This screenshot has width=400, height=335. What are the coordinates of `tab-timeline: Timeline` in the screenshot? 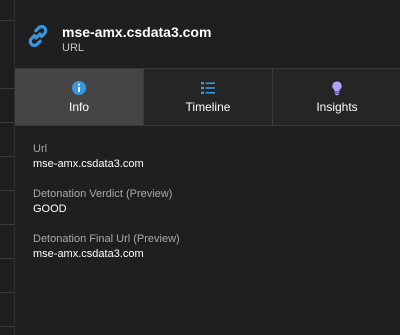 It's located at (207, 97).